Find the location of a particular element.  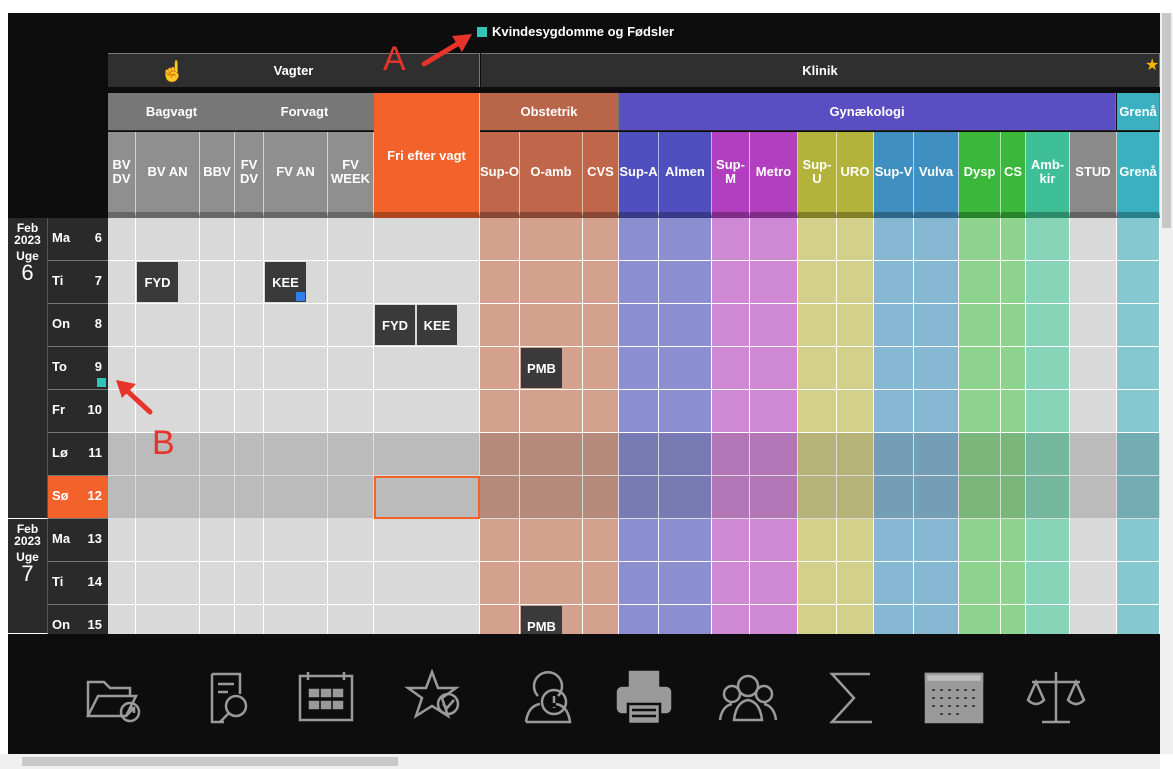

assignment-chip: PMB is located at coordinates (541, 368).